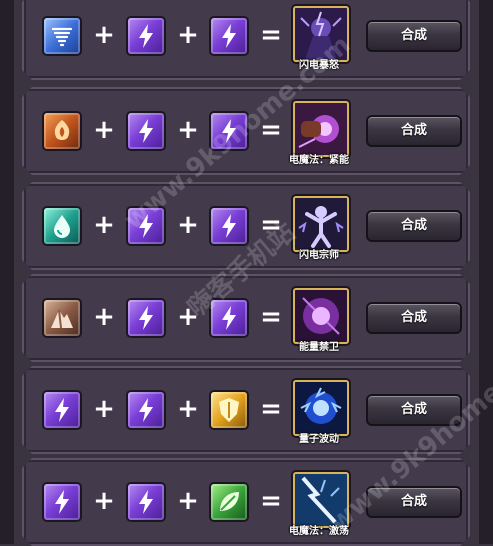 The image size is (493, 546). What do you see at coordinates (62, 226) in the screenshot?
I see `water-drop-icon` at bounding box center [62, 226].